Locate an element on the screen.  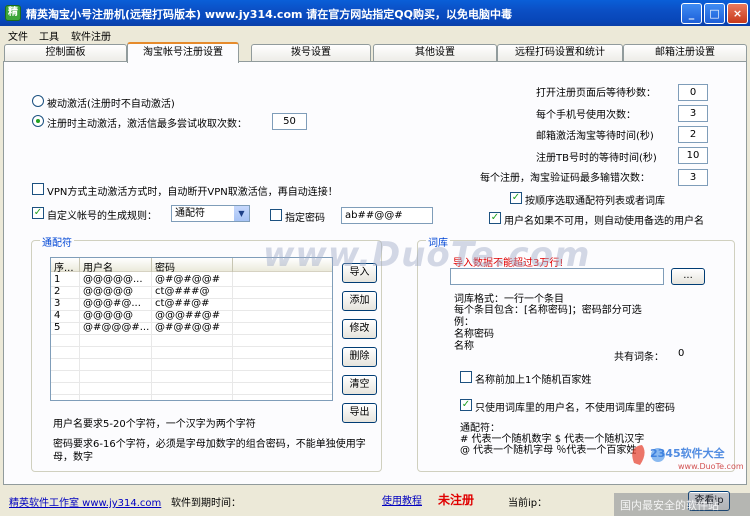
studio-link: 精英软件工作室 www.jy314.com is located at coordinates (85, 501).